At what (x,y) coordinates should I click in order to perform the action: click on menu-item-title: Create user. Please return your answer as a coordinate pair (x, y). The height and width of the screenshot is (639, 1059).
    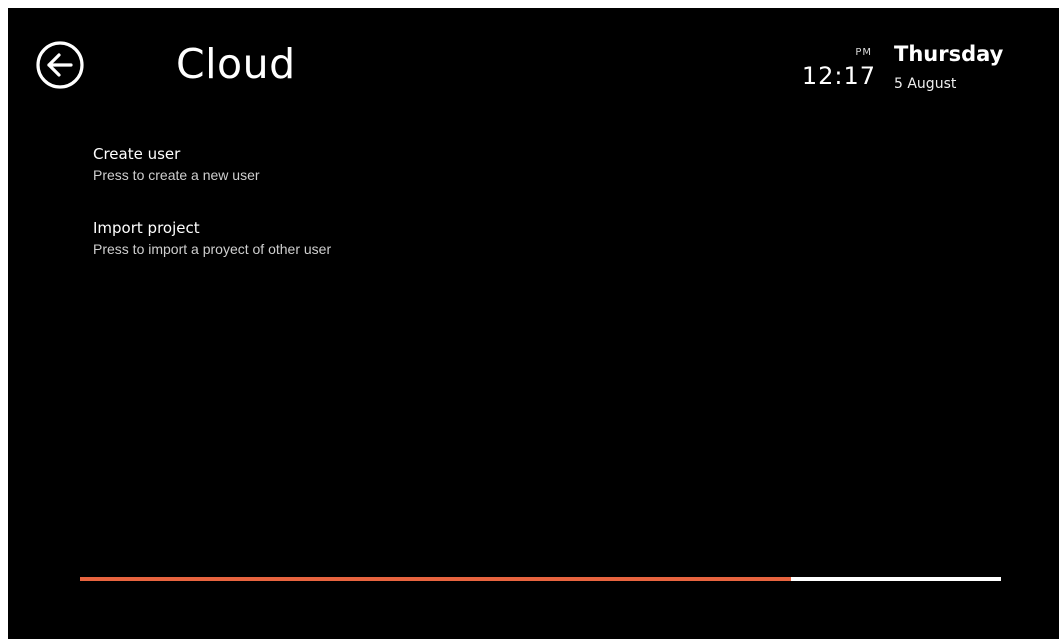
    Looking at the image, I should click on (137, 154).